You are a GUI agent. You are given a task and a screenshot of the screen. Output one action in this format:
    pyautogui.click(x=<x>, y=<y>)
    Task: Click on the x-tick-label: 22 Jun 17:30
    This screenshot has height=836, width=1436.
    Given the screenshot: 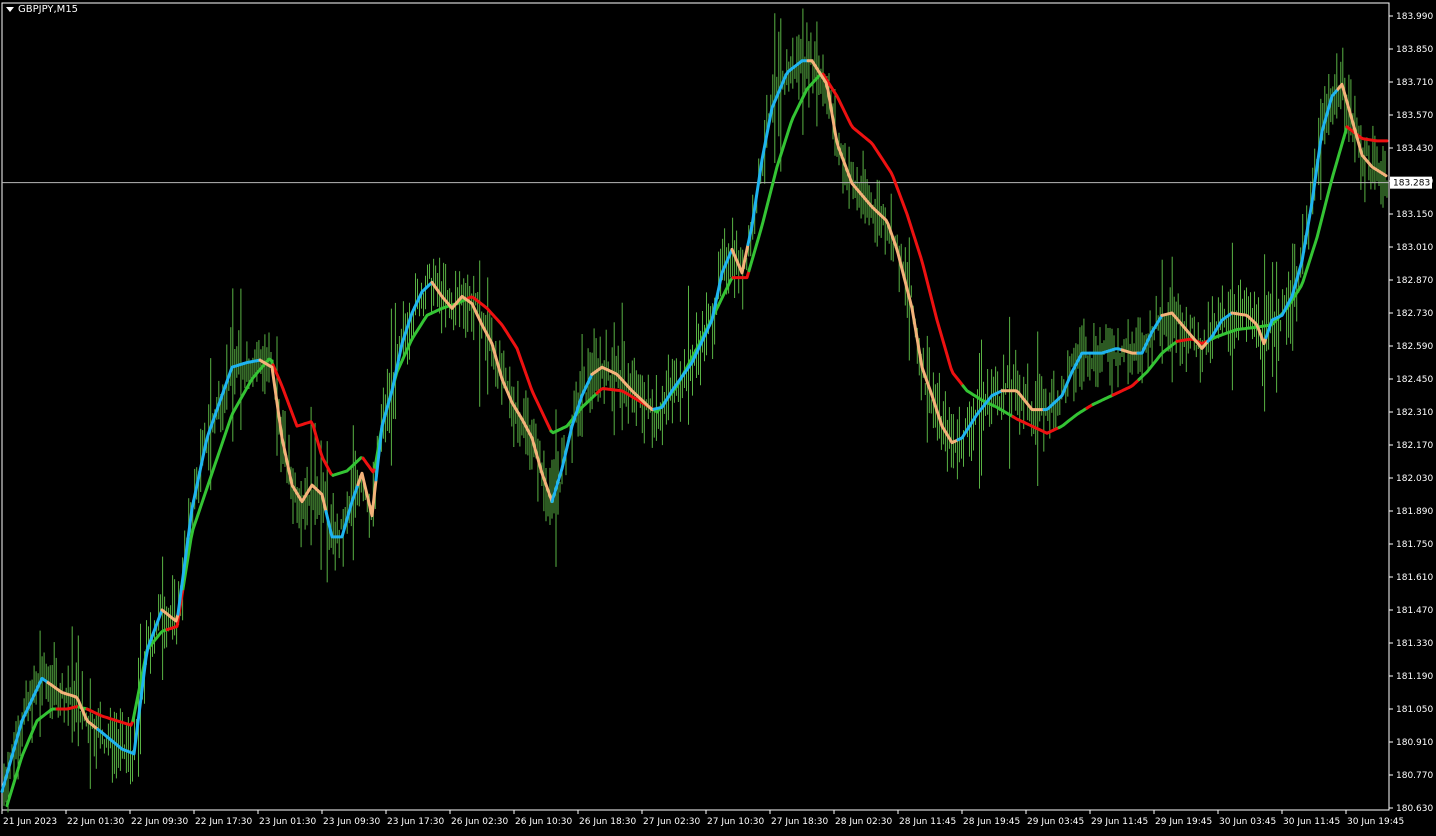 What is the action you would take?
    pyautogui.click(x=223, y=822)
    